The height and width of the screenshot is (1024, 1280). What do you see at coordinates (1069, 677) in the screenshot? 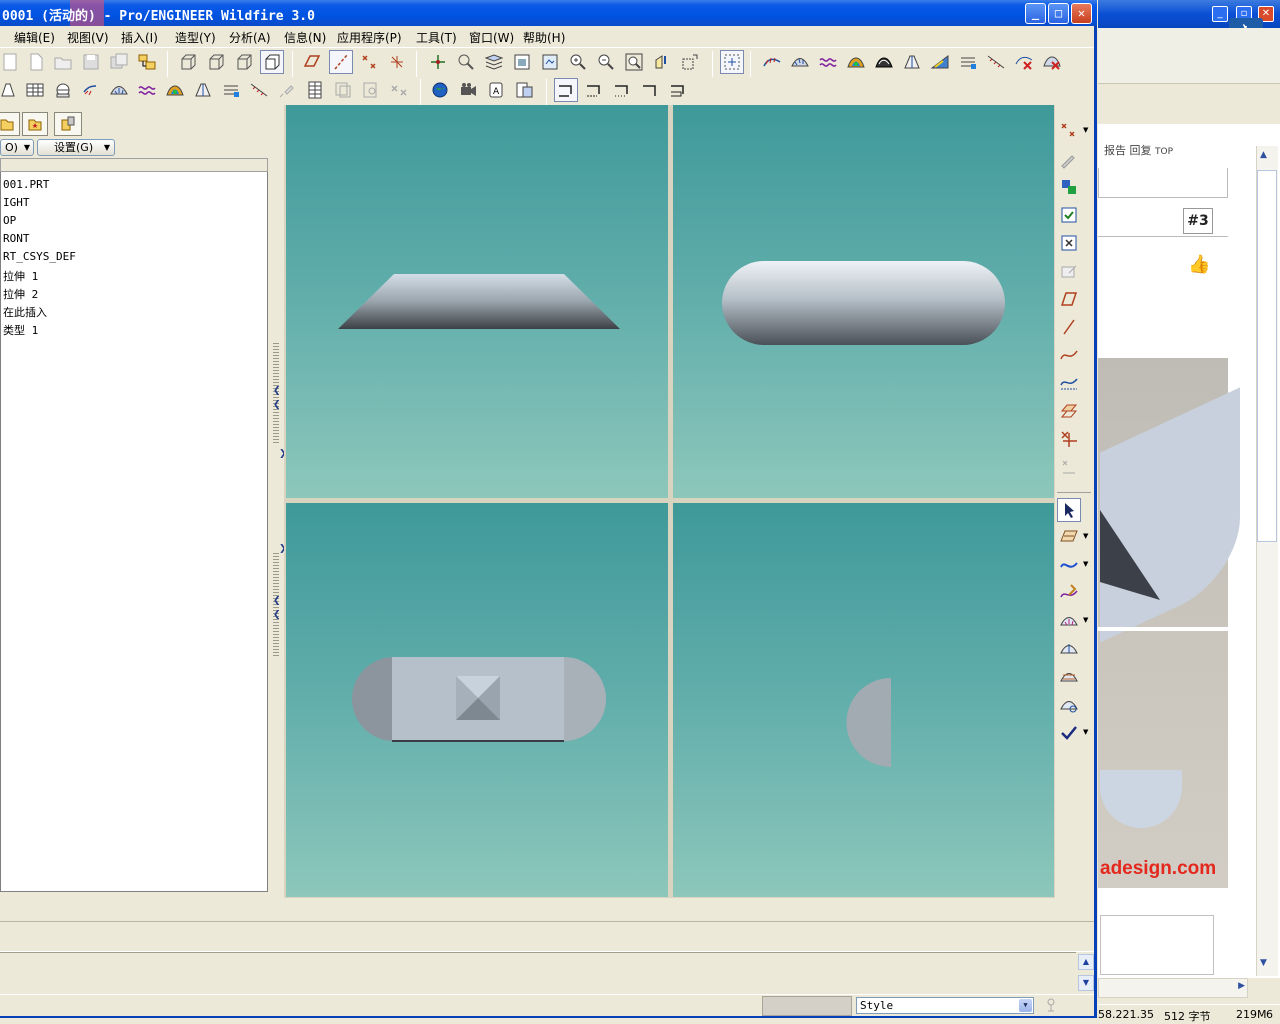
I see `surface-trim-icon` at bounding box center [1069, 677].